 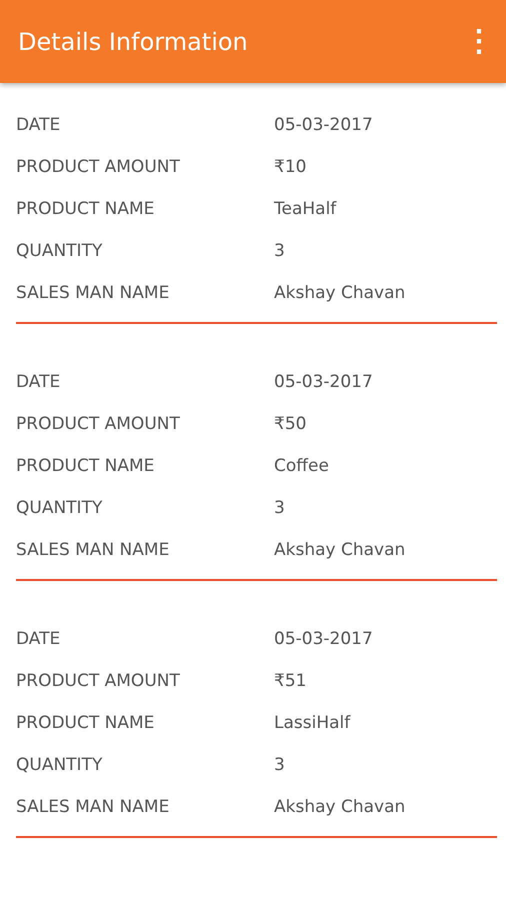 What do you see at coordinates (305, 209) in the screenshot?
I see `field-value: TeaHalf` at bounding box center [305, 209].